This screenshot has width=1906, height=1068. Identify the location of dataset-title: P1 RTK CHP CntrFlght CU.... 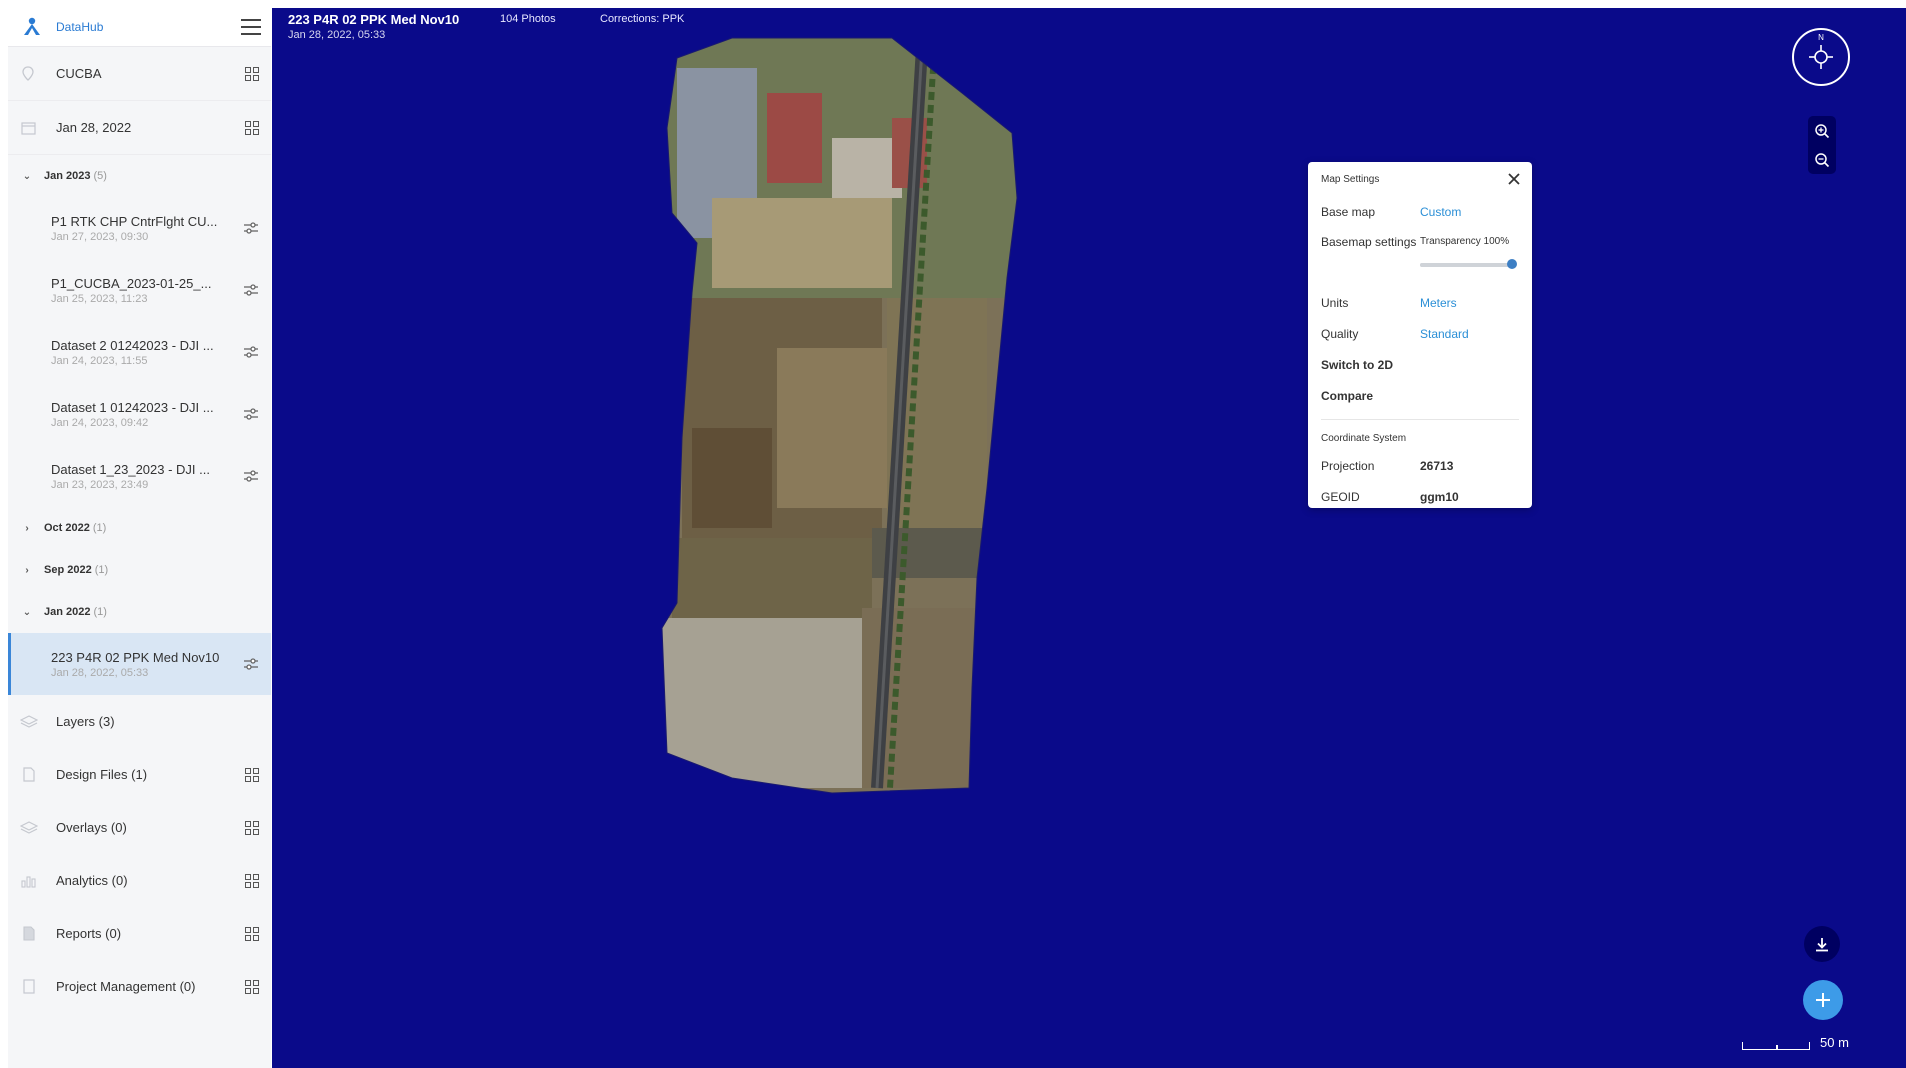
(134, 221).